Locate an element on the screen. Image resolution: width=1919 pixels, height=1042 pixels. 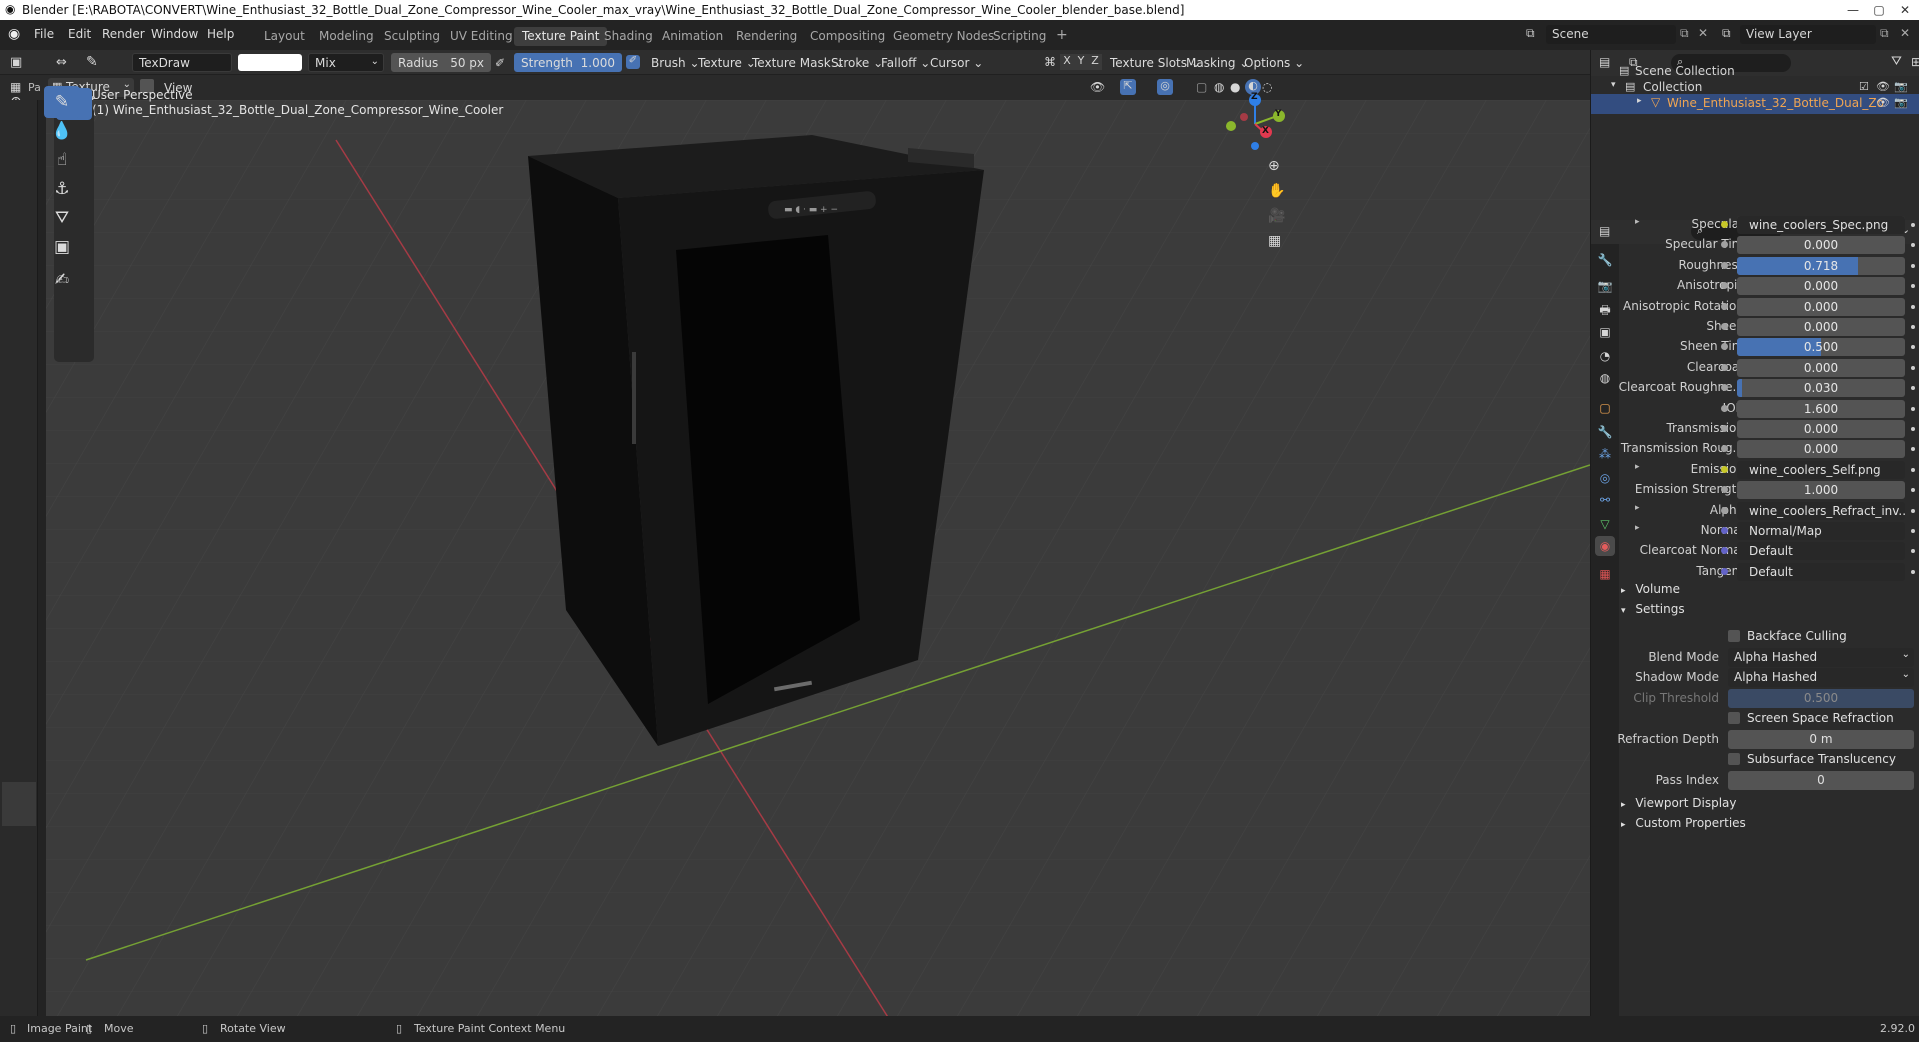
prop-value-anisotropic-rotation: 0.000 is located at coordinates (1821, 307).